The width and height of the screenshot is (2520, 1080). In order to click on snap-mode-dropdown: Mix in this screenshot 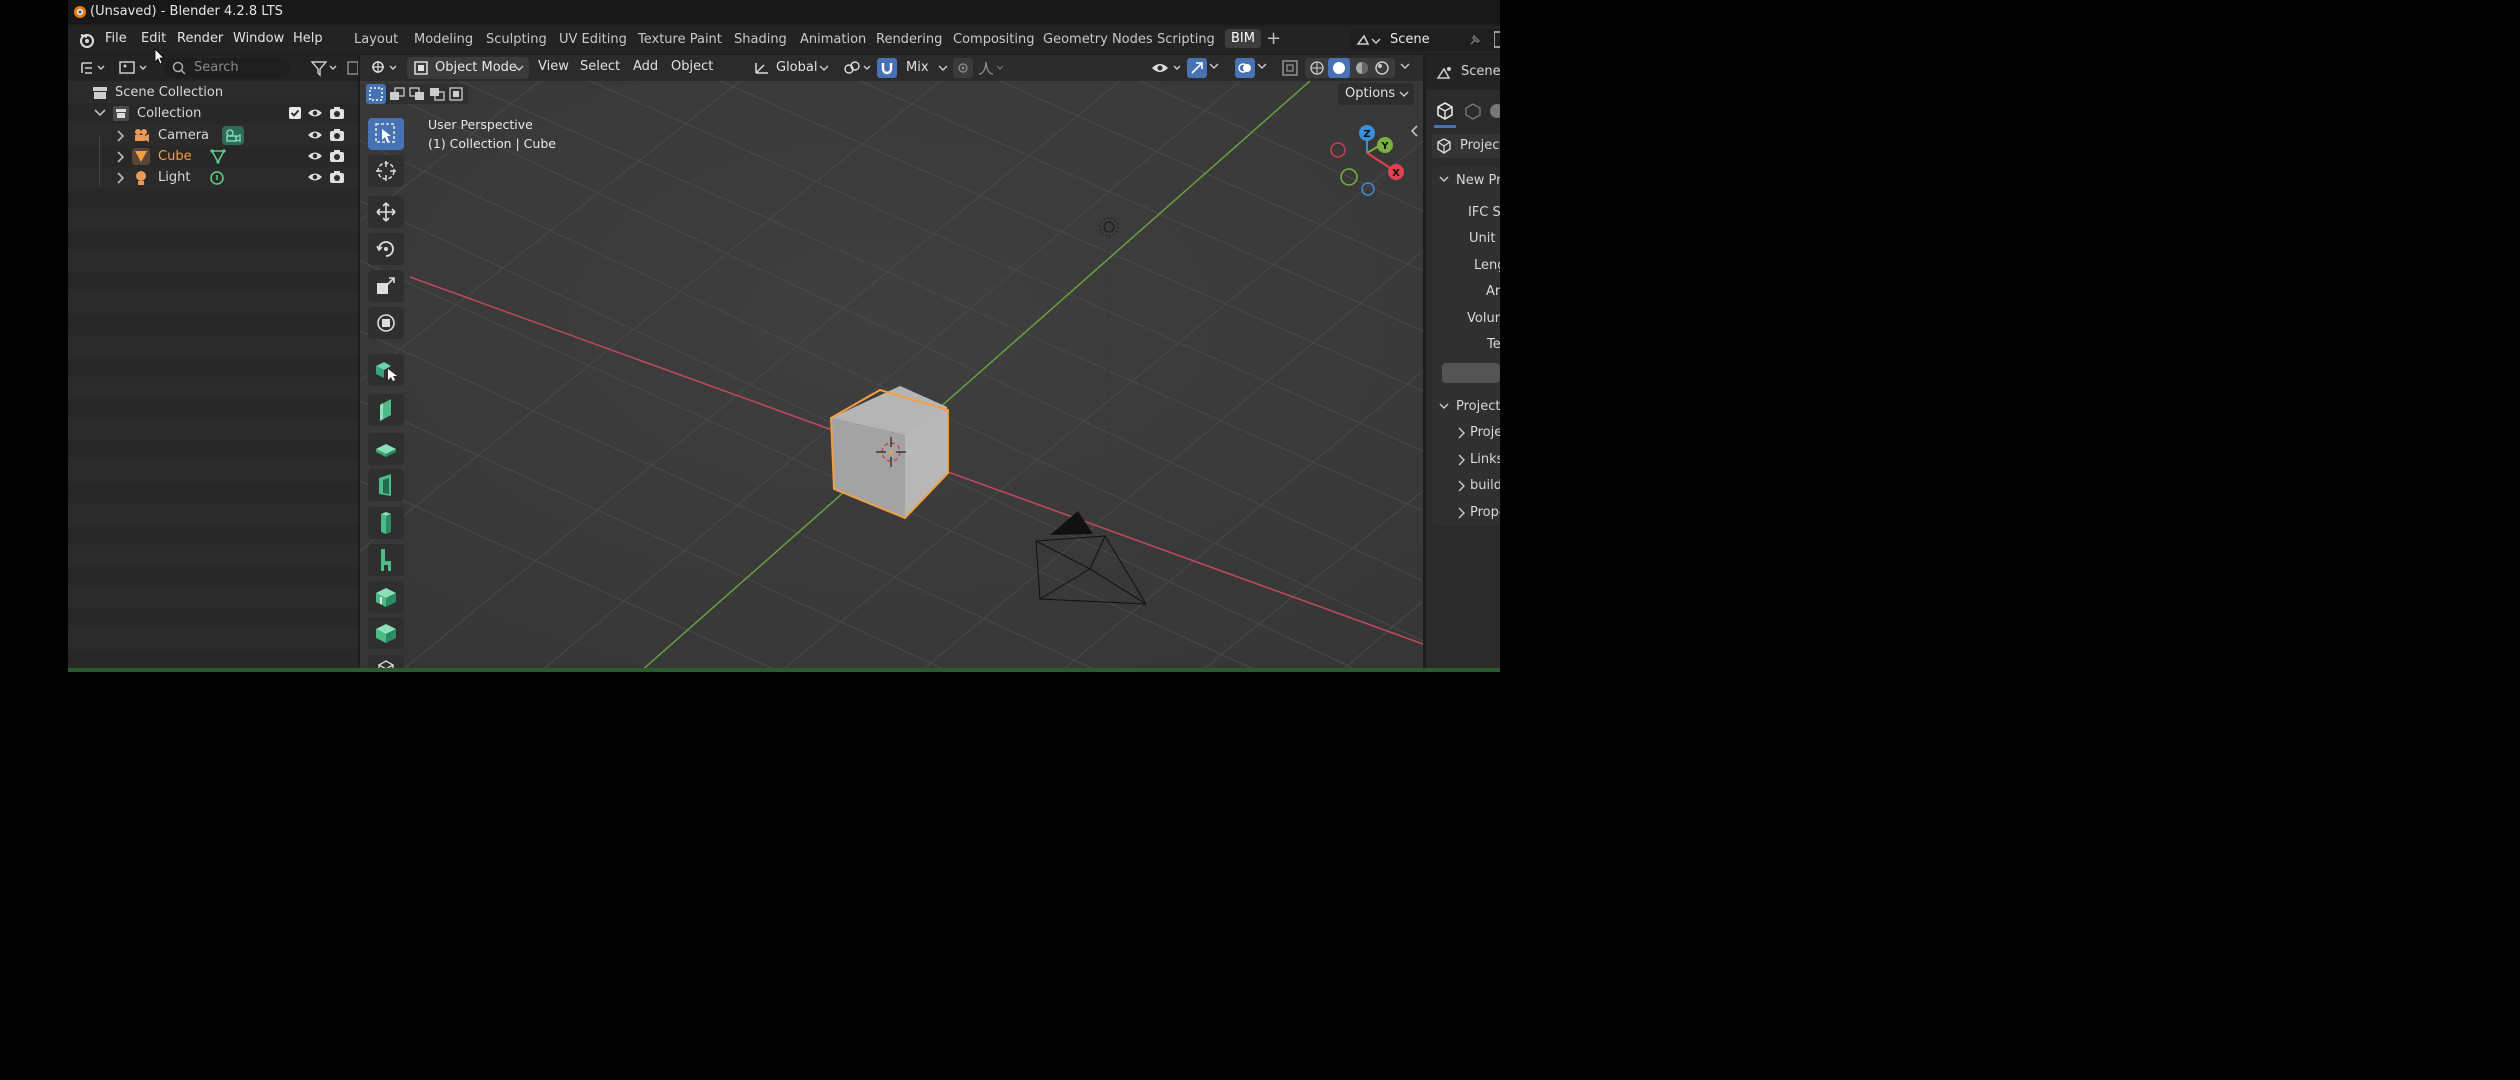, I will do `click(925, 68)`.